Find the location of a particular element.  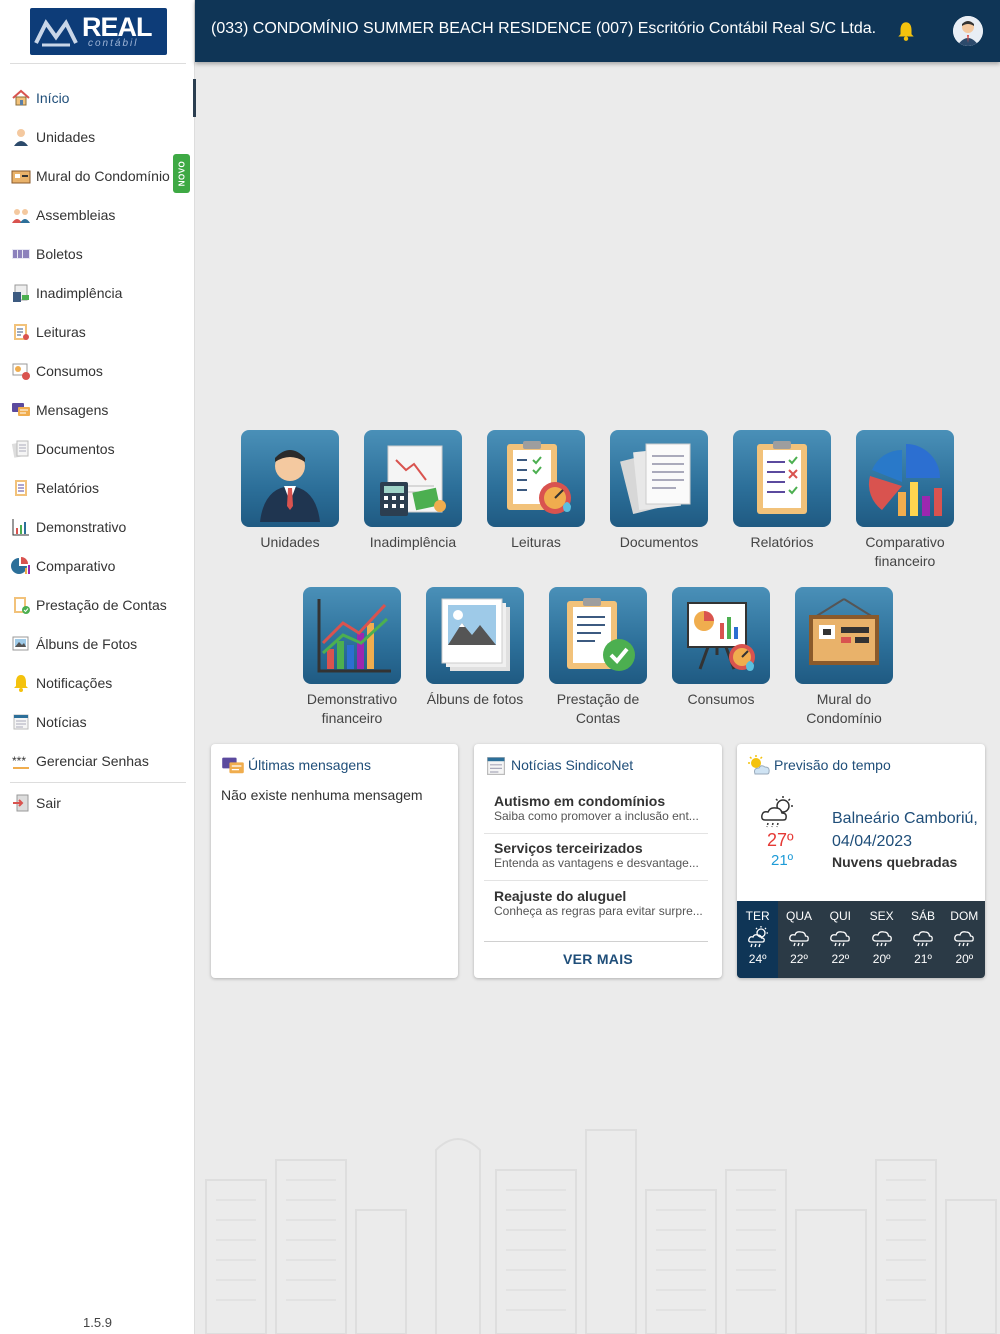

sidebar-item-inicio: Início is located at coordinates (98, 97).